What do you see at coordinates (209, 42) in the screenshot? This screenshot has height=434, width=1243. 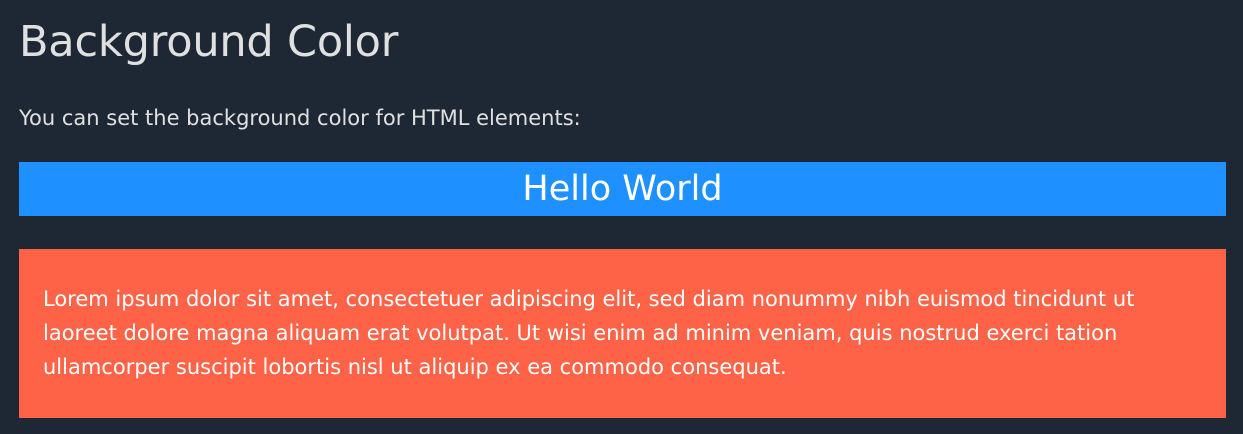 I see `page-title: Background Color` at bounding box center [209, 42].